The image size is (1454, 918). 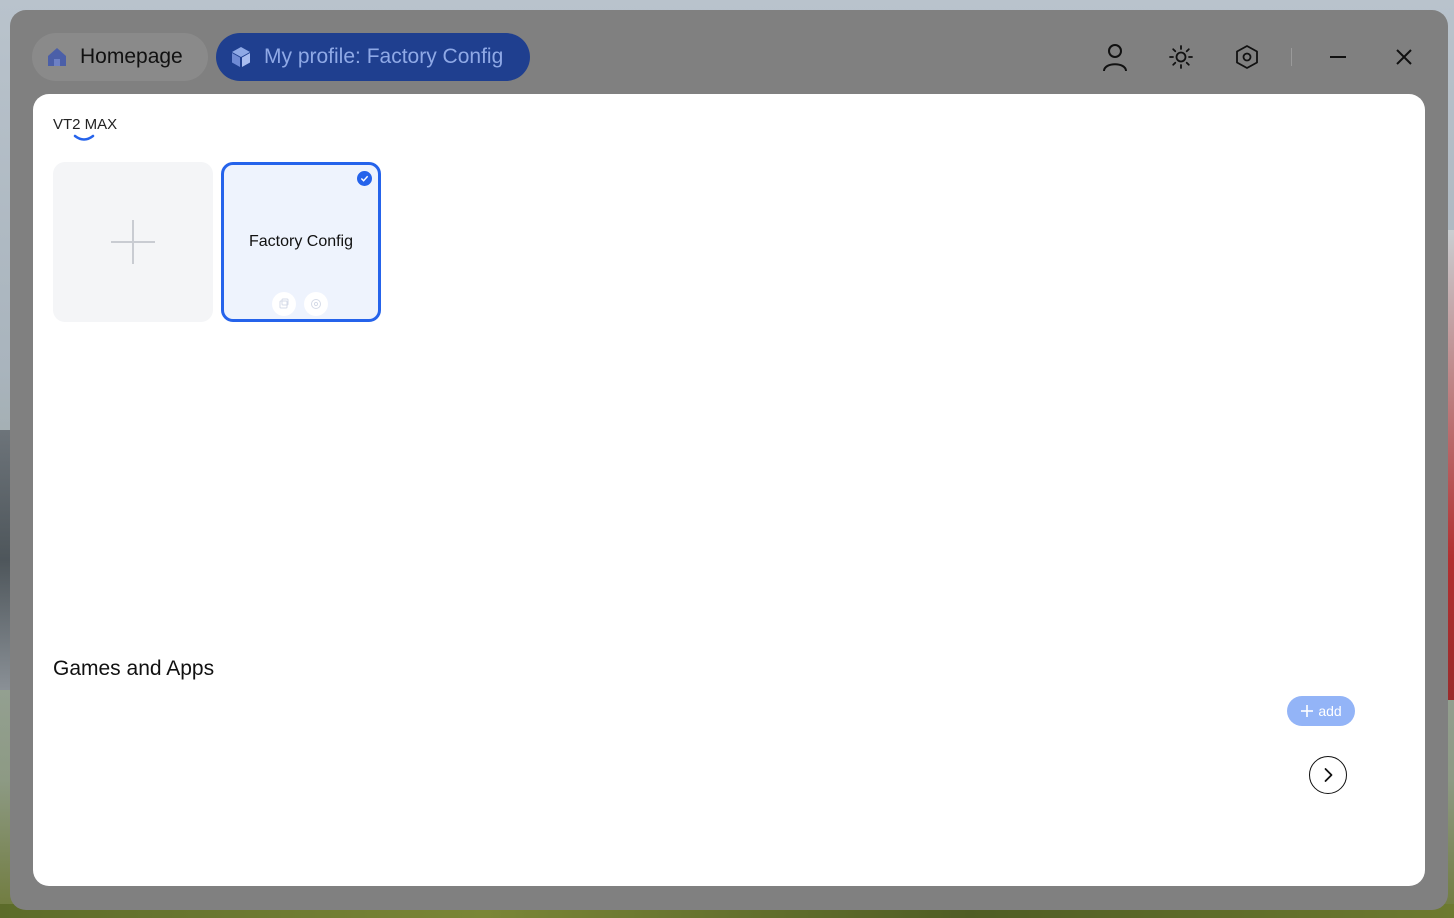 I want to click on selected-check-icon, so click(x=364, y=178).